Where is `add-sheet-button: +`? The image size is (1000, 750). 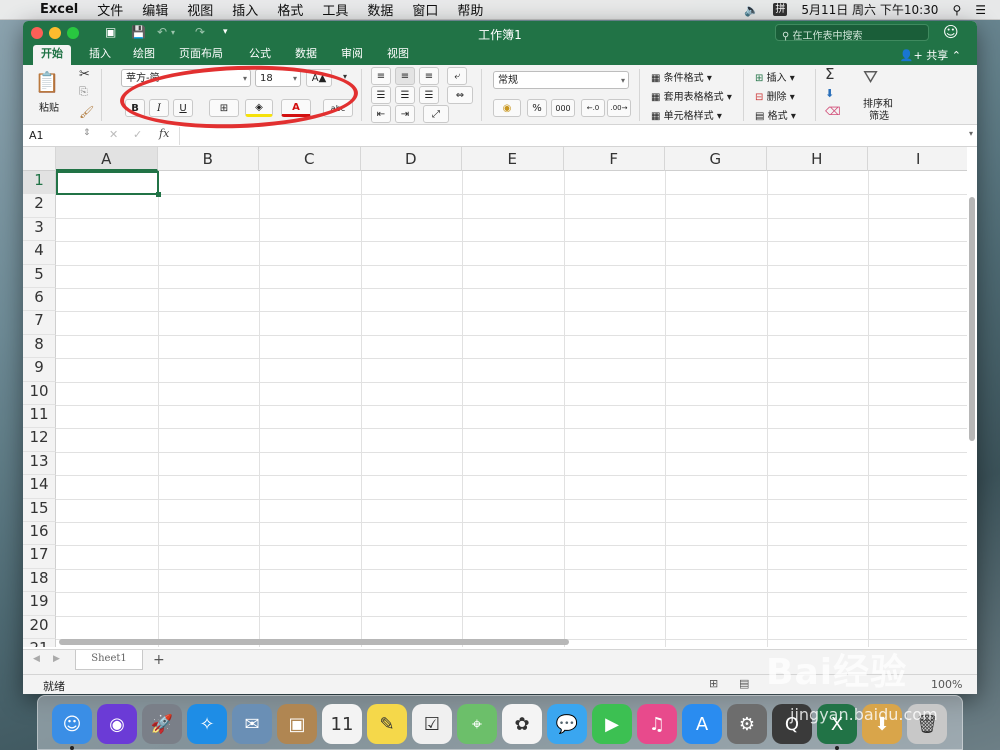 add-sheet-button: + is located at coordinates (159, 660).